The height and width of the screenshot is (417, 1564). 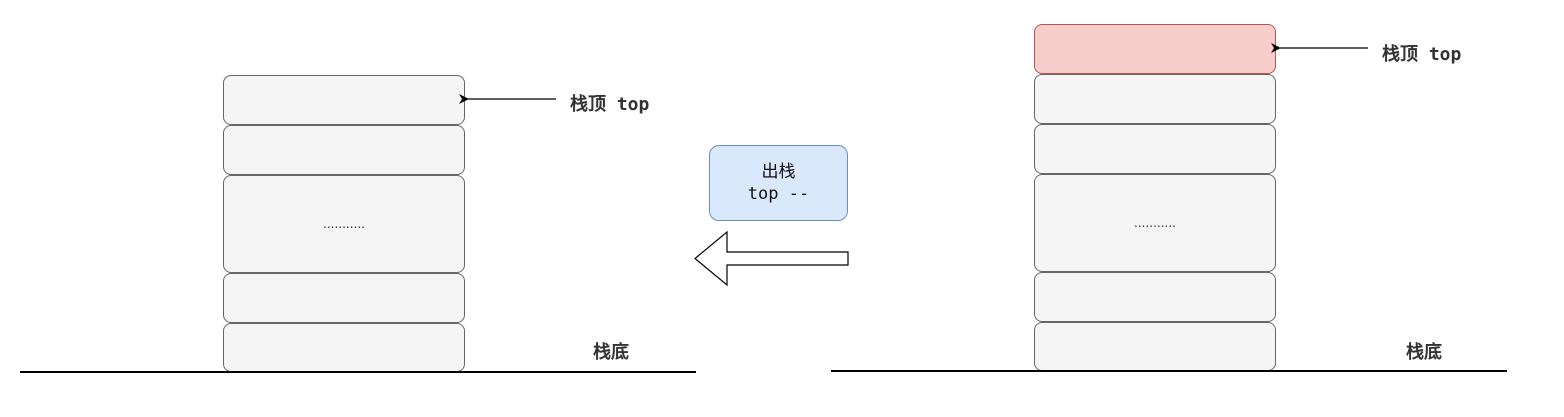 I want to click on transition-arrow-icon, so click(x=771, y=258).